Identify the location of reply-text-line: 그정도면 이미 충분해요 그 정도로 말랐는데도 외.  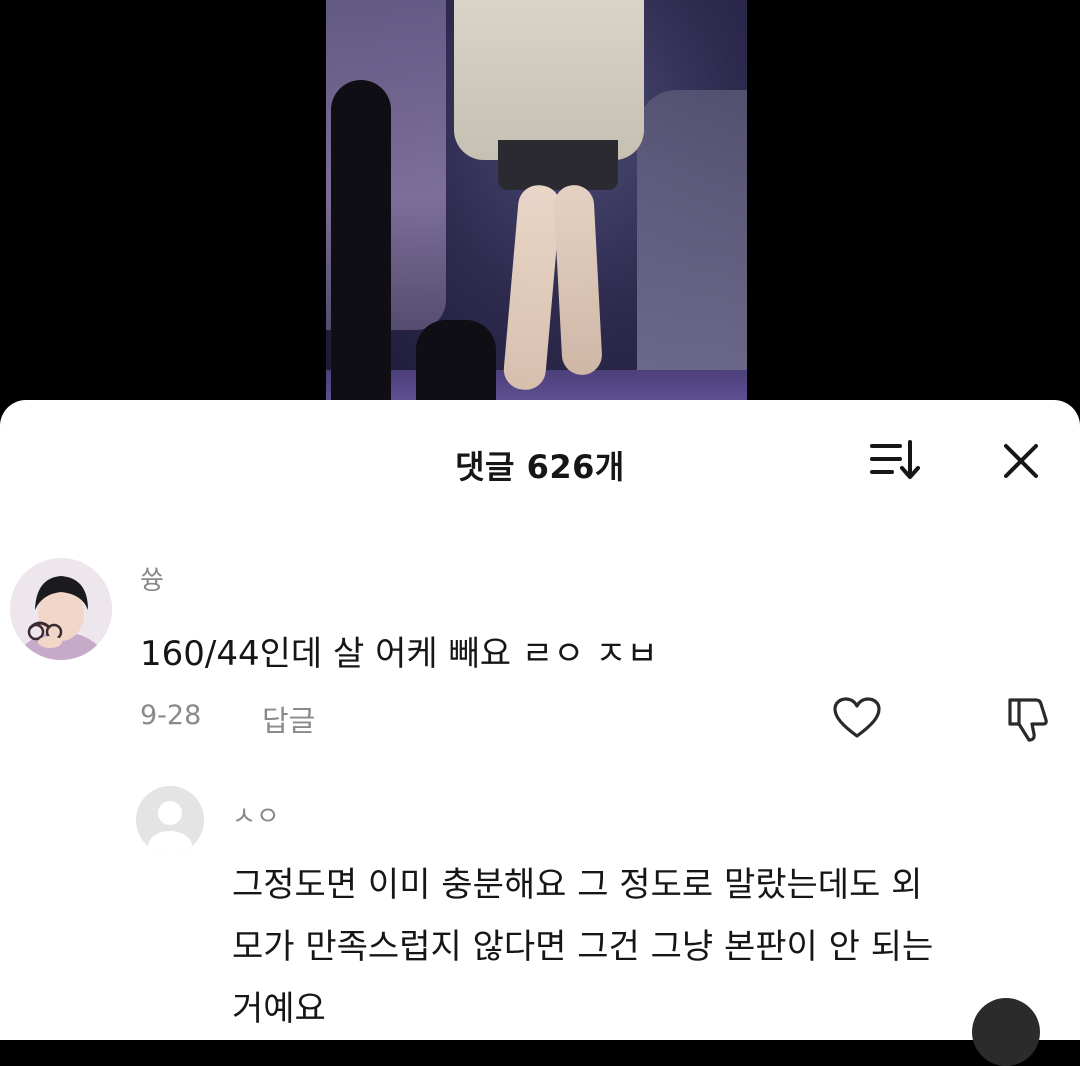
(577, 885).